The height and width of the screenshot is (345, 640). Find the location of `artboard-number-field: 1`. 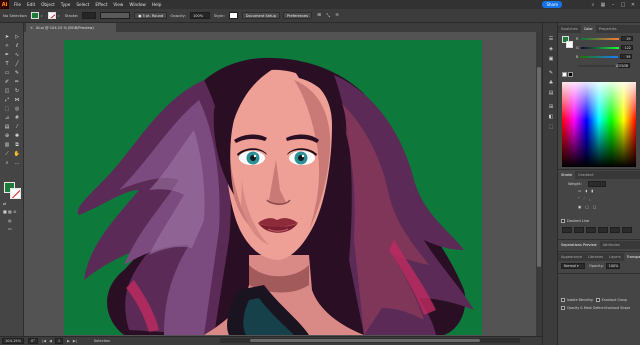

artboard-number-field: 1 is located at coordinates (59, 341).